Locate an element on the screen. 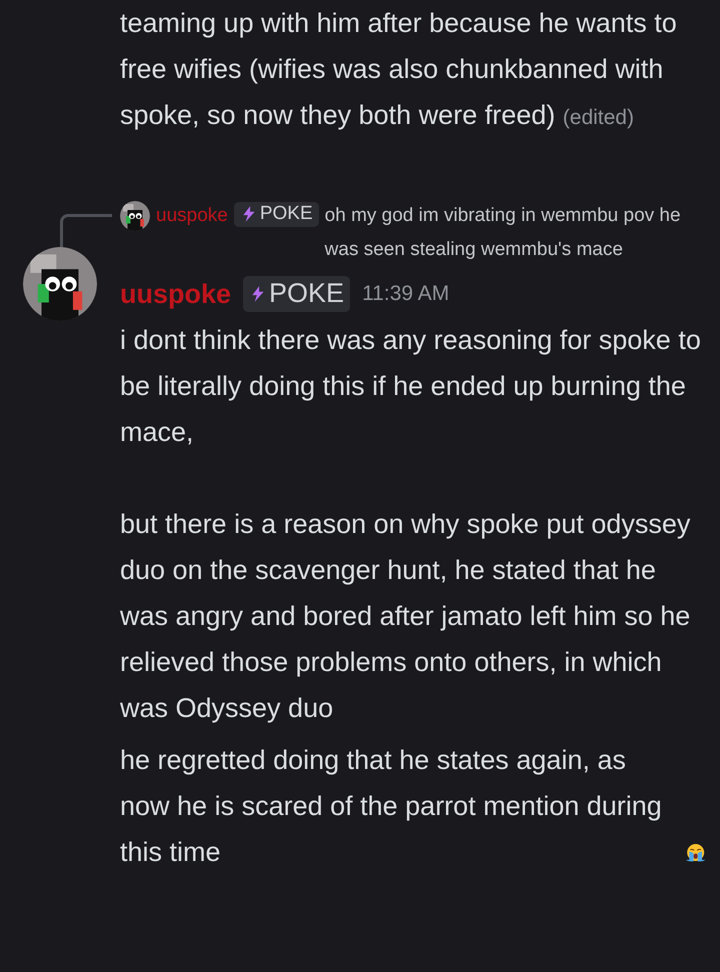 This screenshot has width=720, height=972. message-text: i dont think there was any reasoning for spoke to be literally doing this if he ended up burning the mace, is located at coordinates (411, 386).